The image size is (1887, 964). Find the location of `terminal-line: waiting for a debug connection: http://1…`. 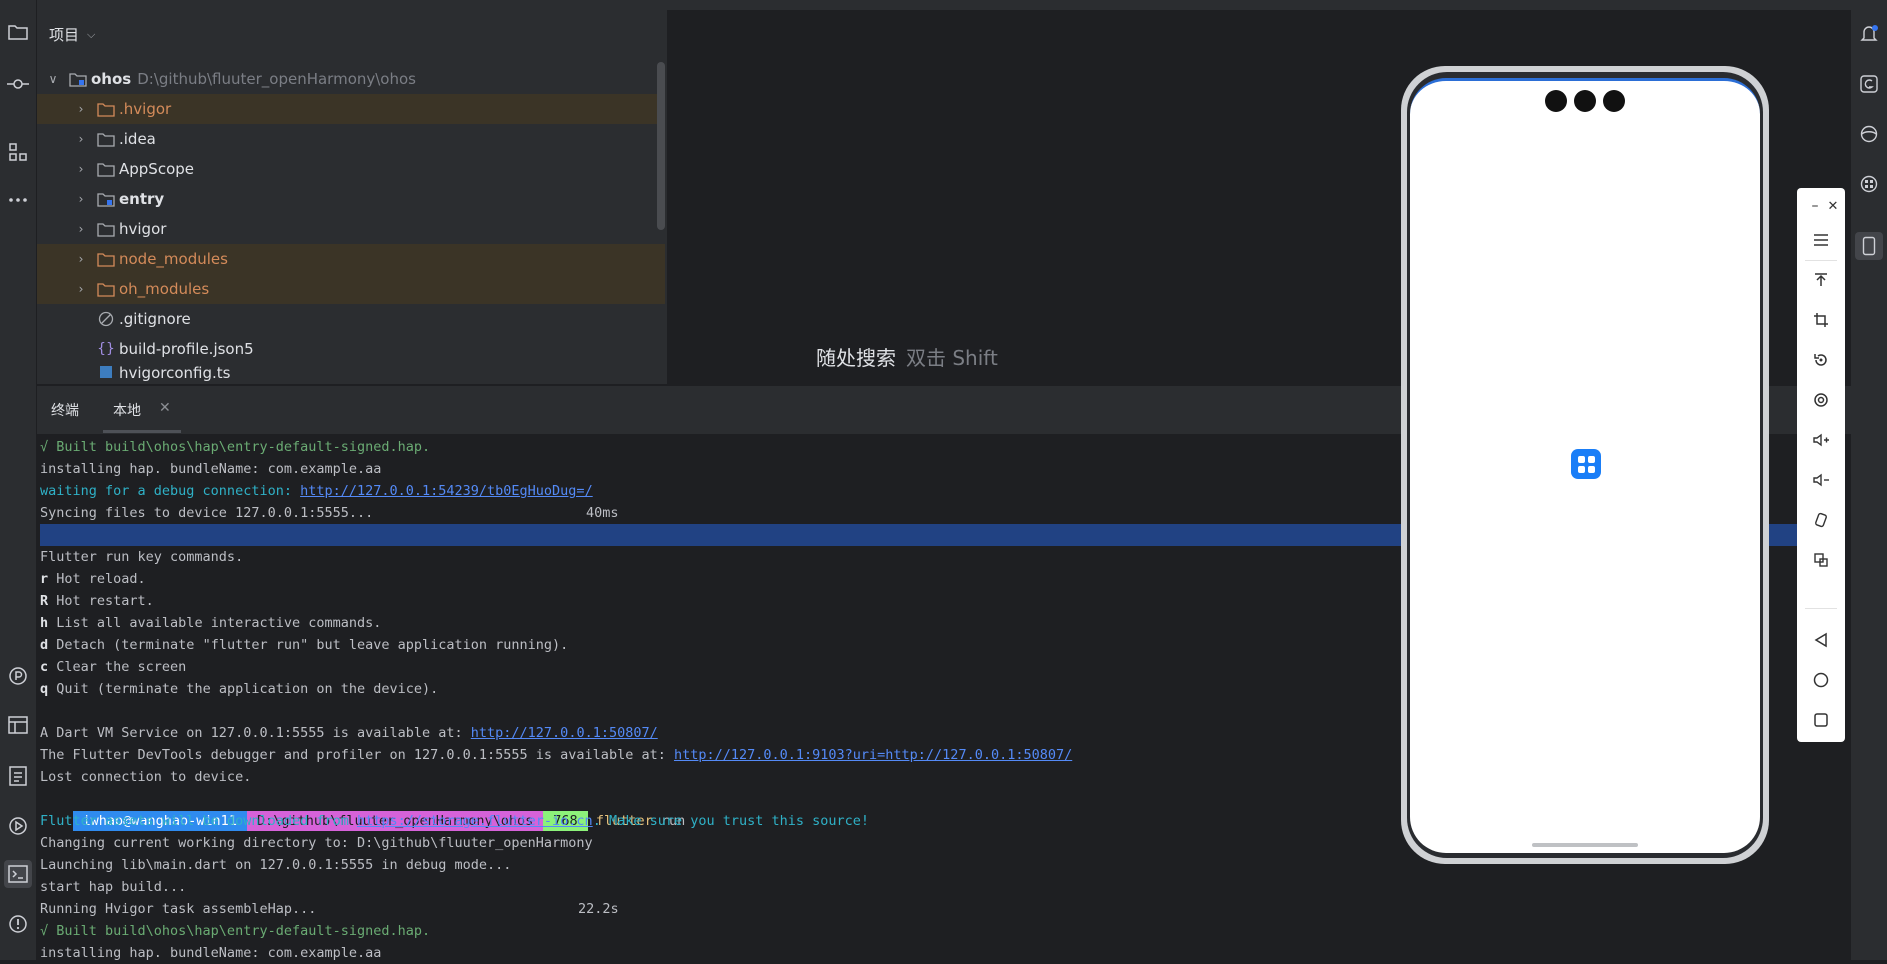

terminal-line: waiting for a debug connection: http://1… is located at coordinates (316, 491).